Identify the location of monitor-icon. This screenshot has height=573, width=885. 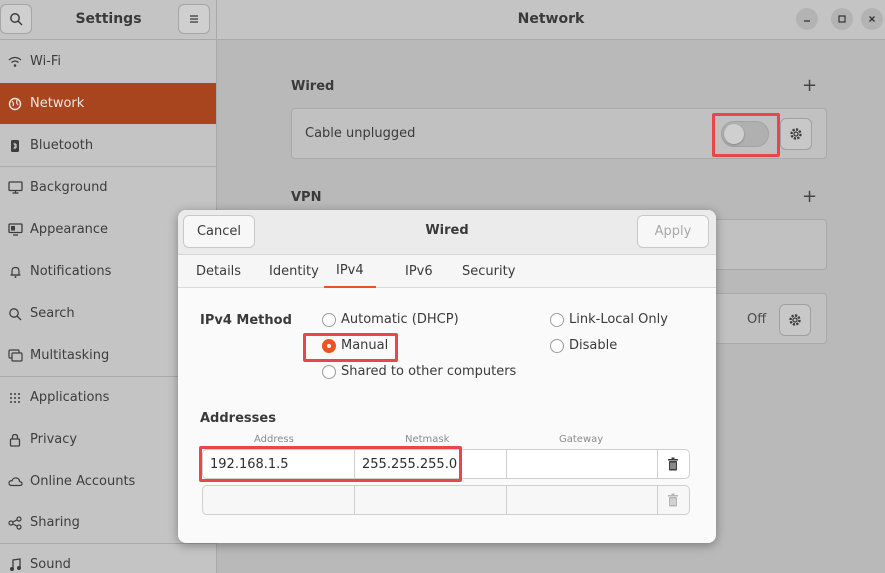
(15, 187).